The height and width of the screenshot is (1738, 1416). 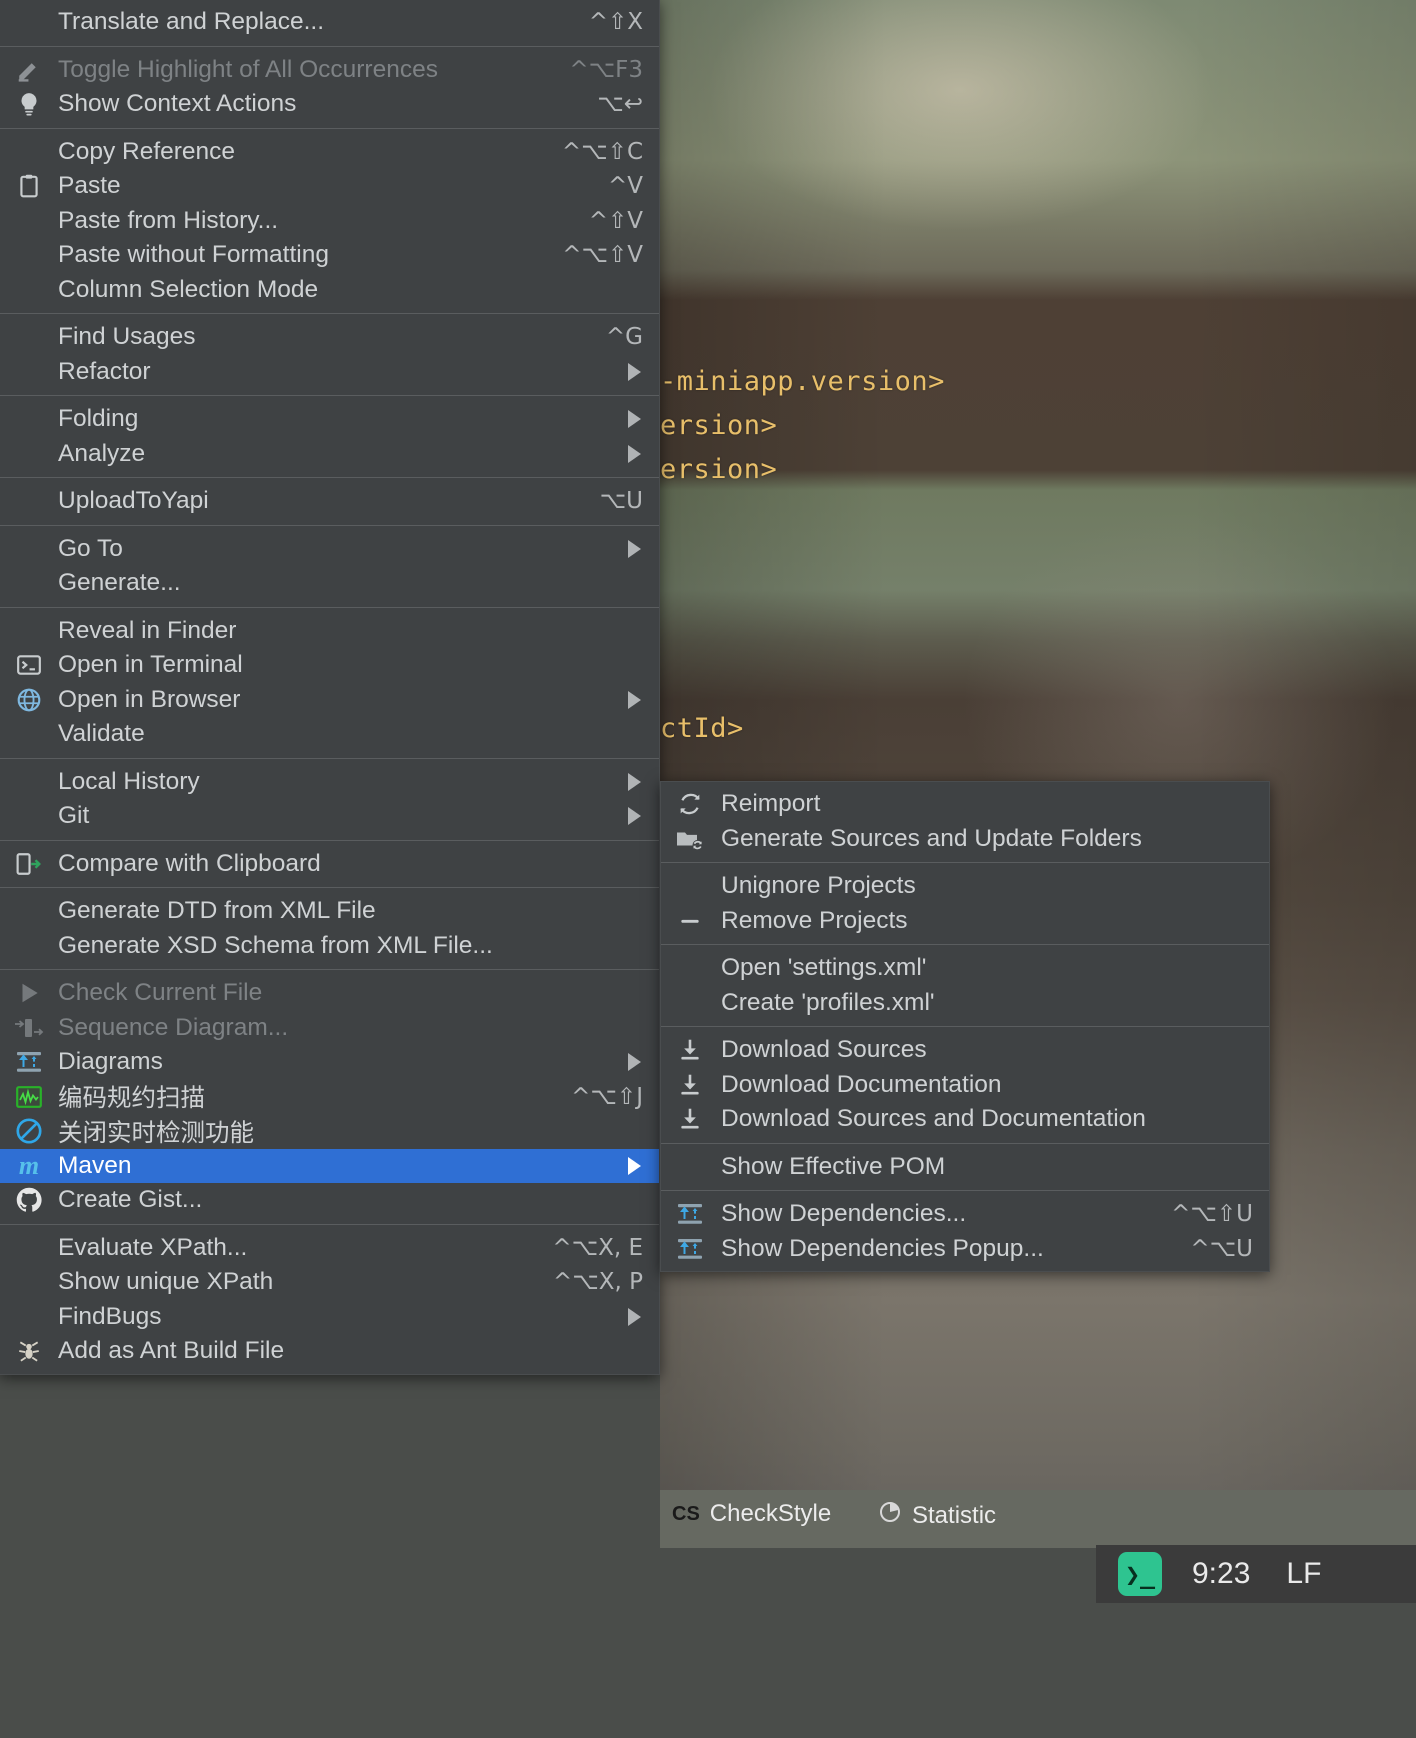 I want to click on menu-item-label: Go To, so click(x=90, y=548).